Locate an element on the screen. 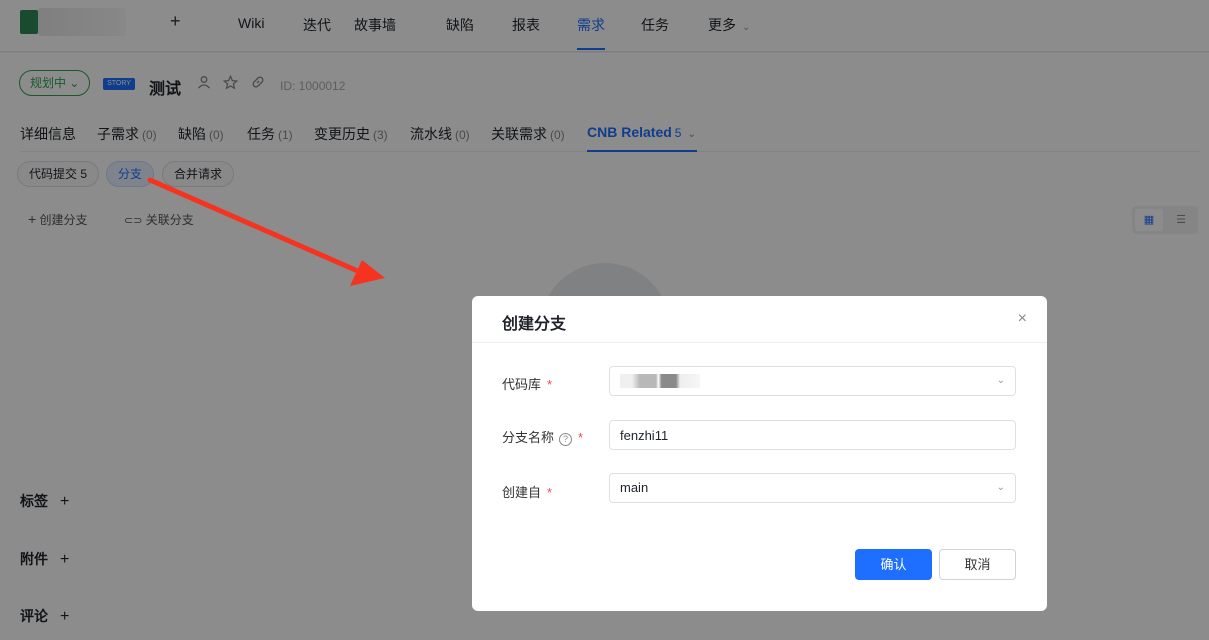 This screenshot has width=1209, height=640. branch-name-input is located at coordinates (812, 435).